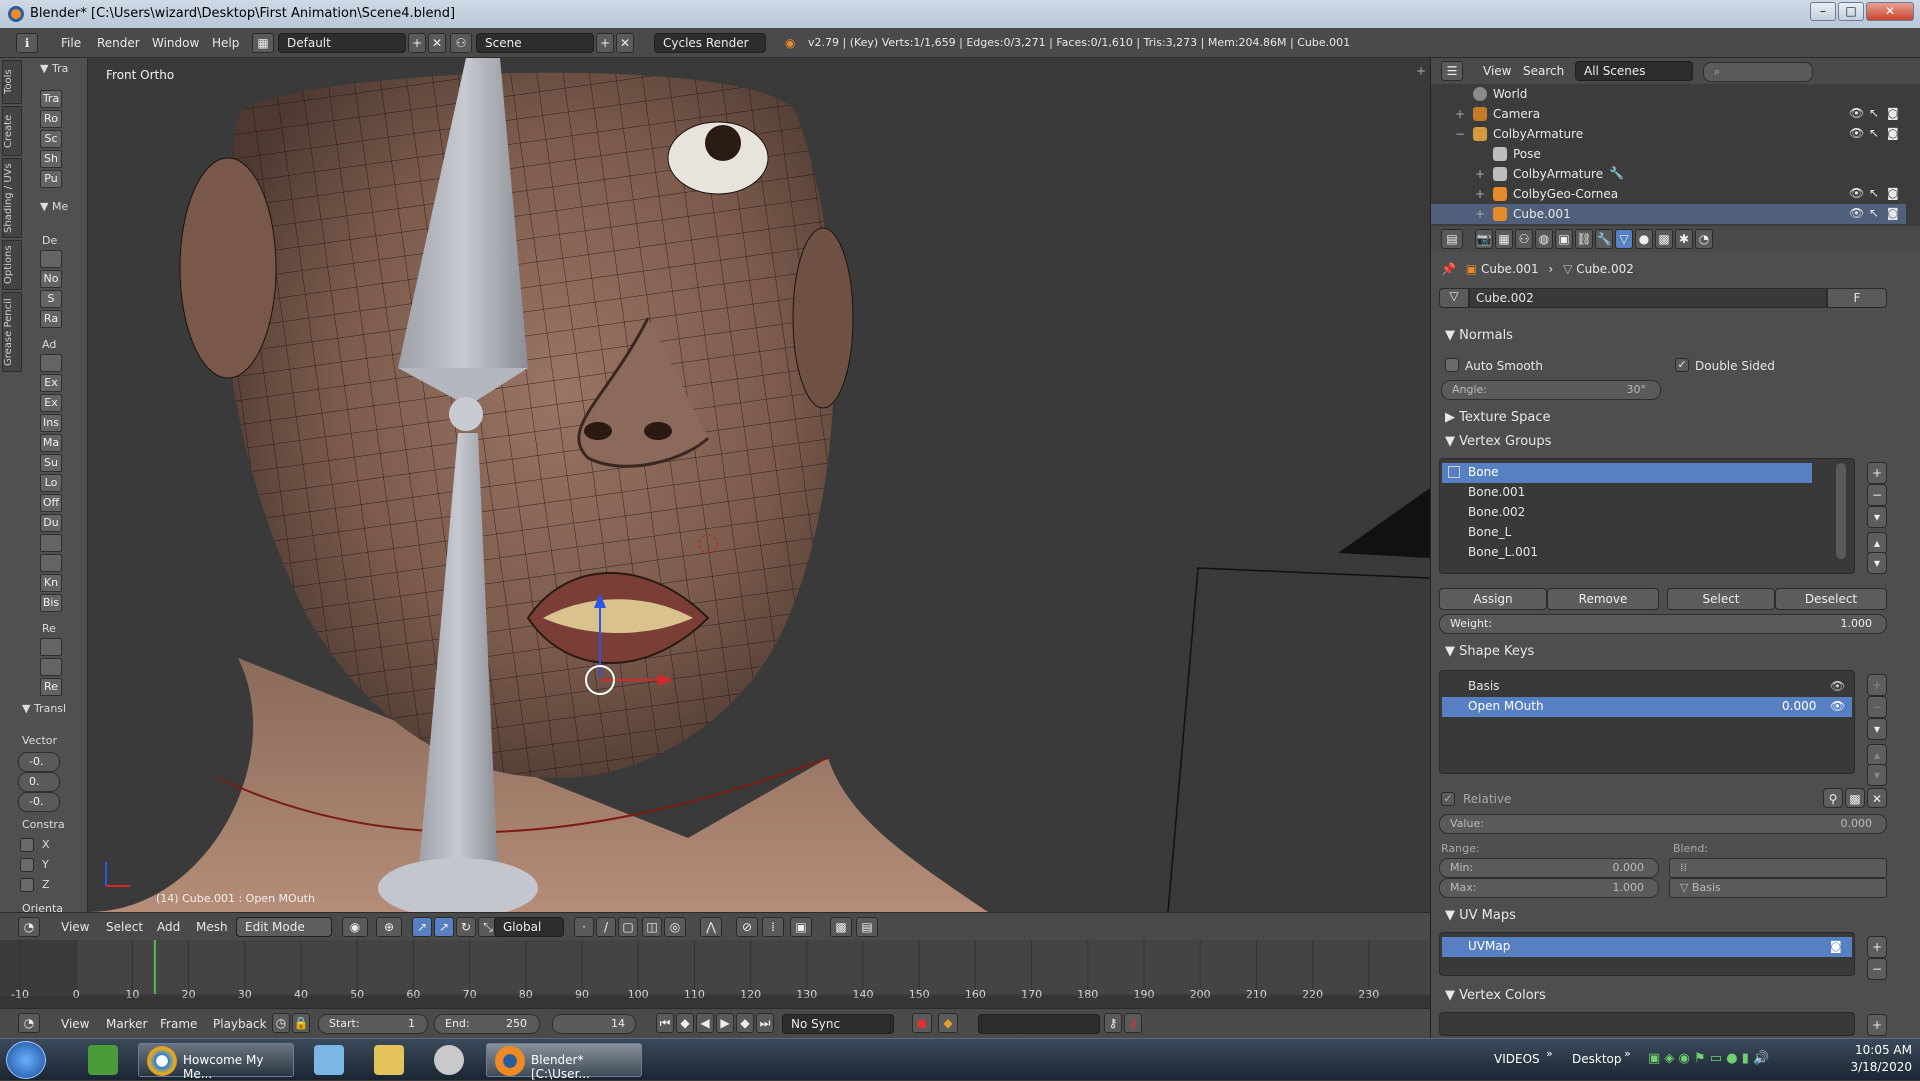 This screenshot has height=1081, width=1920. Describe the element at coordinates (1627, 533) in the screenshot. I see `vertex-group-row: Bone_L` at that location.